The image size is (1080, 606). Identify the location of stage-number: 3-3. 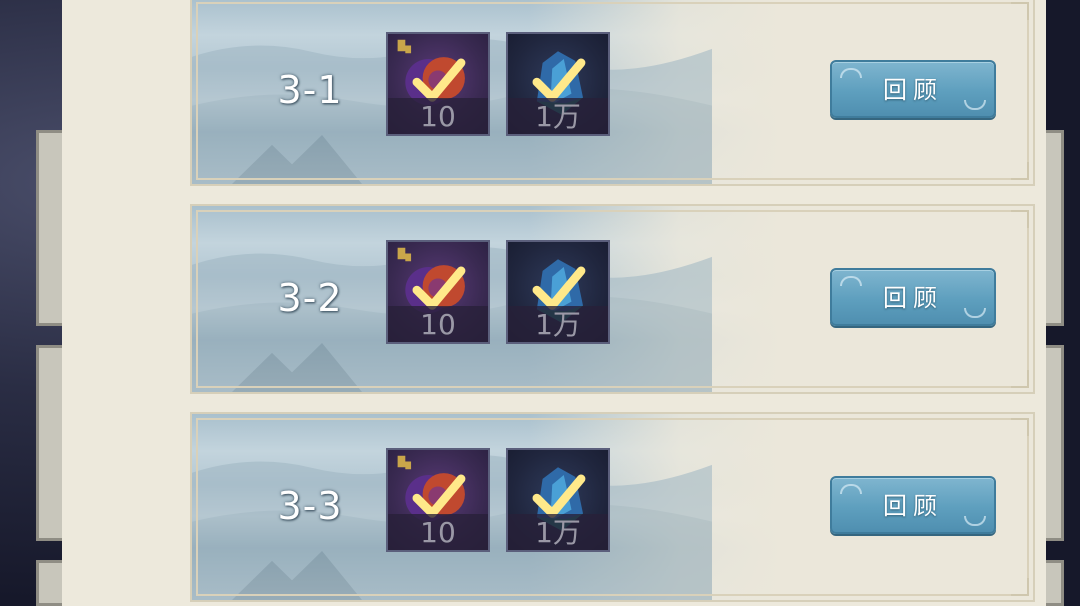
(310, 506).